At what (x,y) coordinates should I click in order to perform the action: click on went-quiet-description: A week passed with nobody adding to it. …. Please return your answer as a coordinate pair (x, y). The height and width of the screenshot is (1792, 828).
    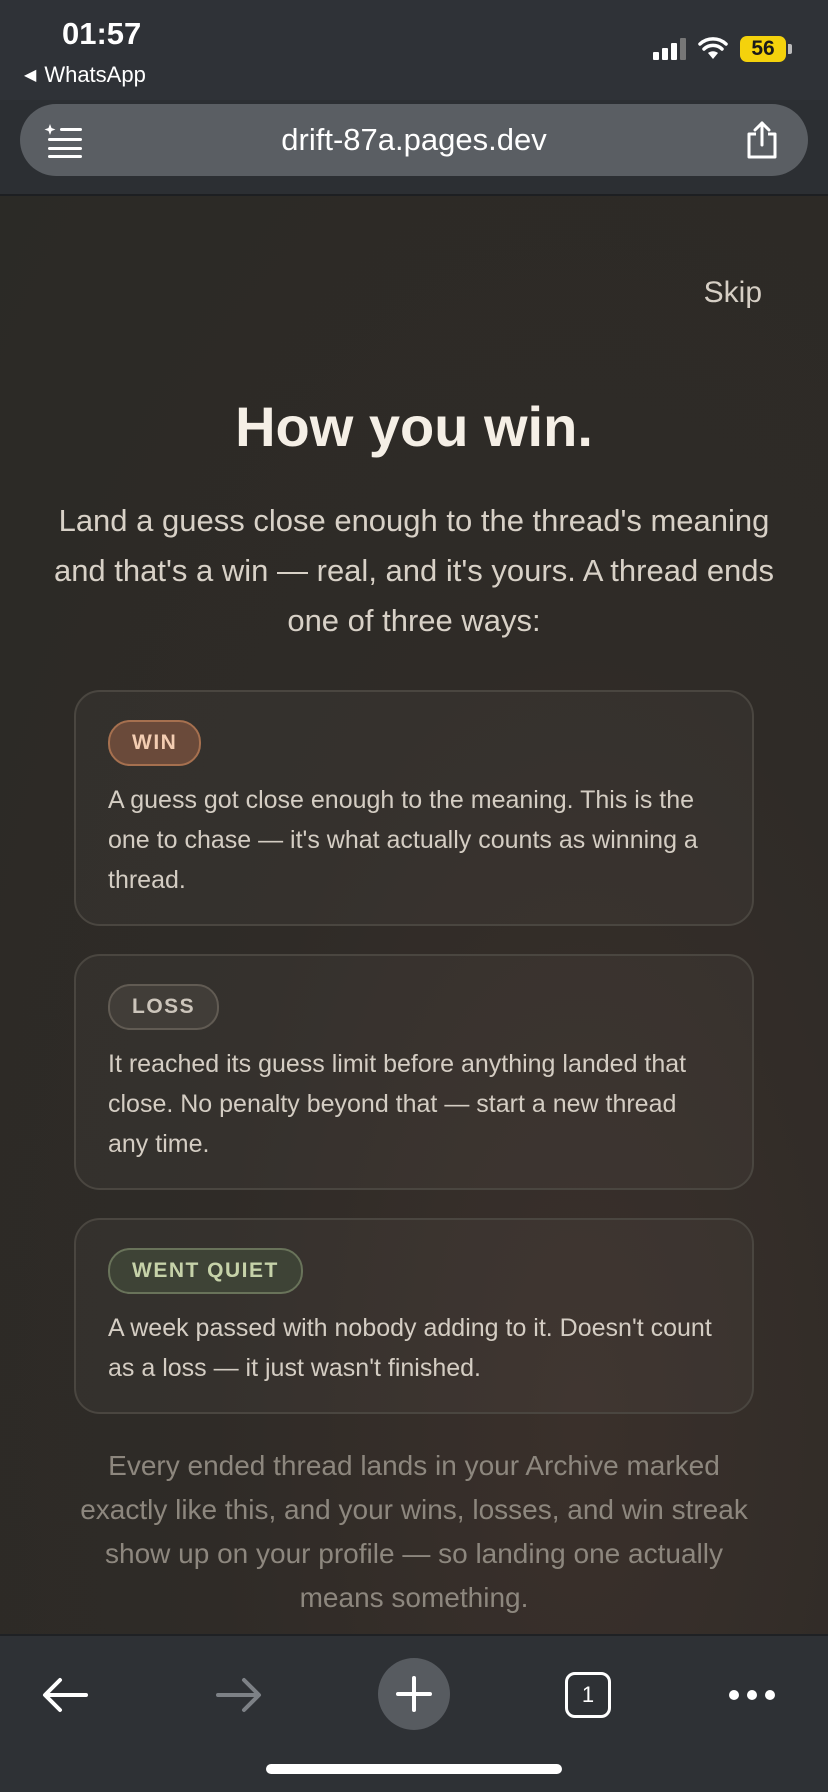
    Looking at the image, I should click on (410, 1348).